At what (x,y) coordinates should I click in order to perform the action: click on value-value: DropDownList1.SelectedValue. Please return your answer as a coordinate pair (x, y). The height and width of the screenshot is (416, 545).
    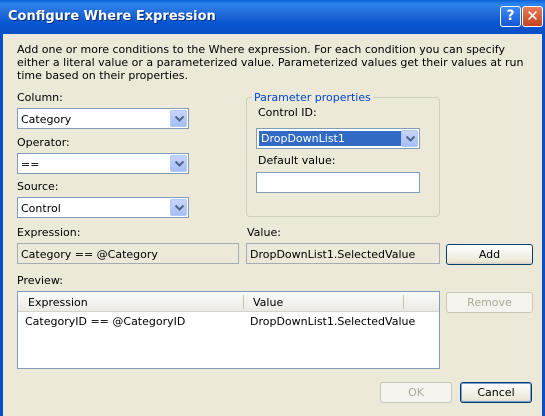
    Looking at the image, I should click on (333, 254).